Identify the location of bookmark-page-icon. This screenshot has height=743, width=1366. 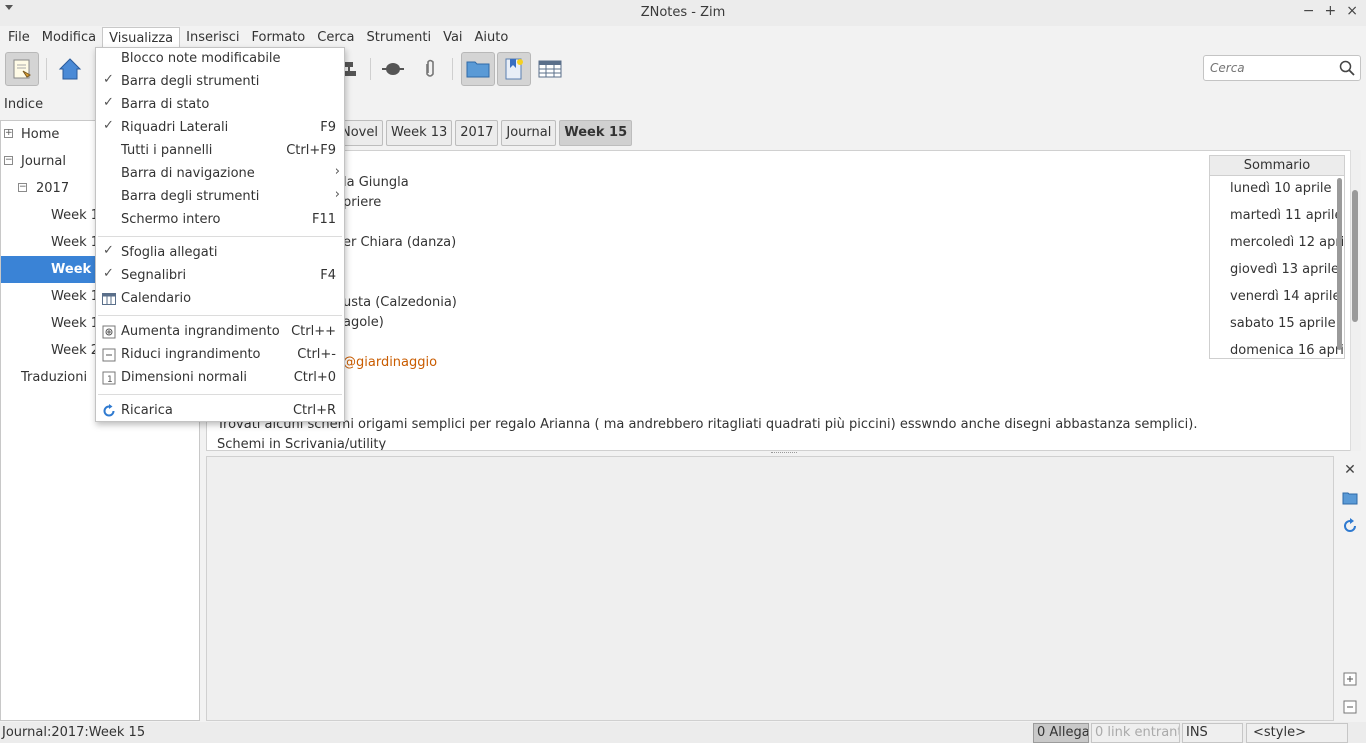
(514, 69).